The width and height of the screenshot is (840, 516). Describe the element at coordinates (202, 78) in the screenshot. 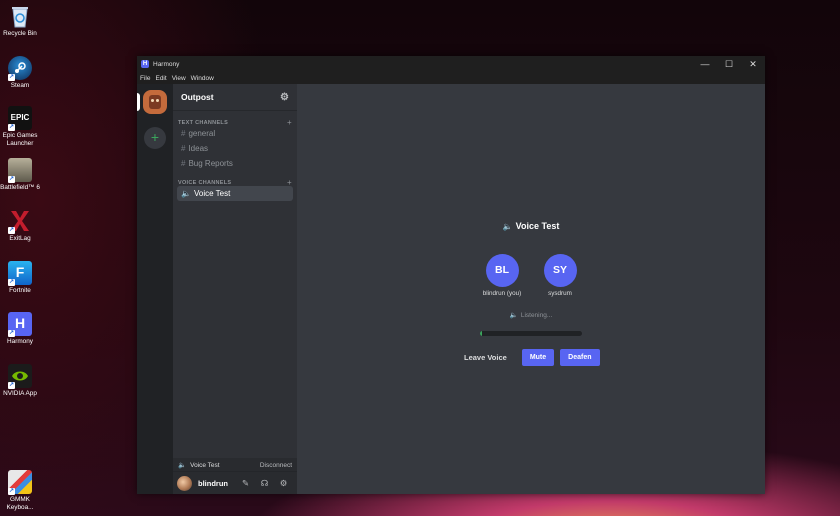

I see `menu-window: Window` at that location.